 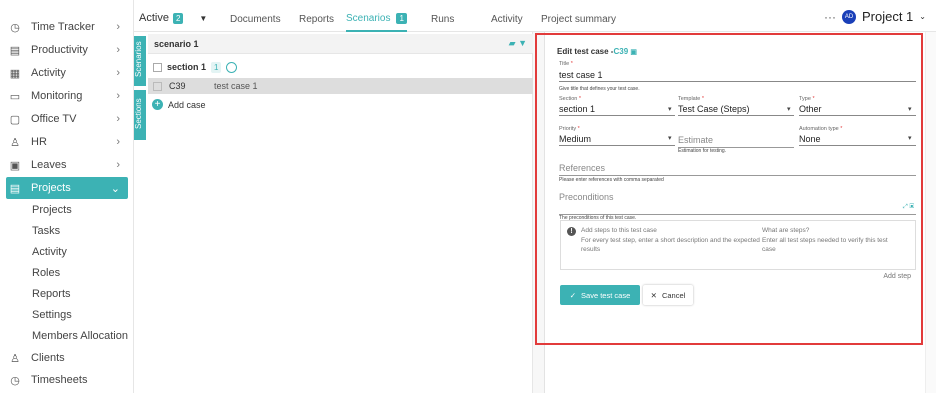 I want to click on title-input: test case 1, so click(x=737, y=76).